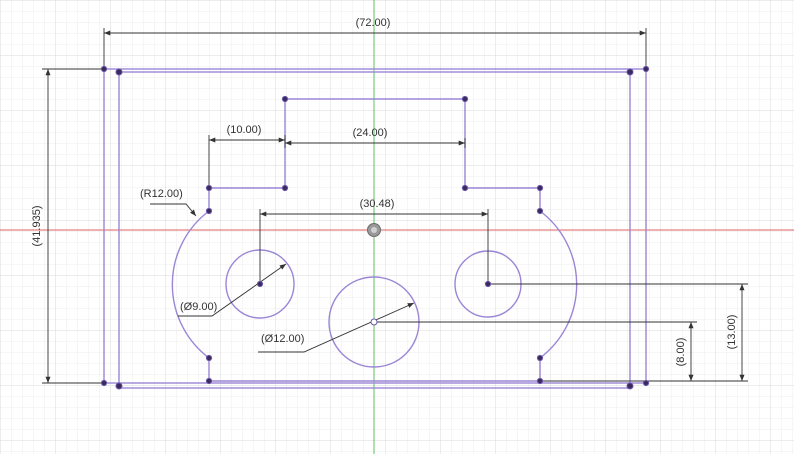 The image size is (794, 454). I want to click on dim-center-hole-height: (8.00), so click(681, 352).